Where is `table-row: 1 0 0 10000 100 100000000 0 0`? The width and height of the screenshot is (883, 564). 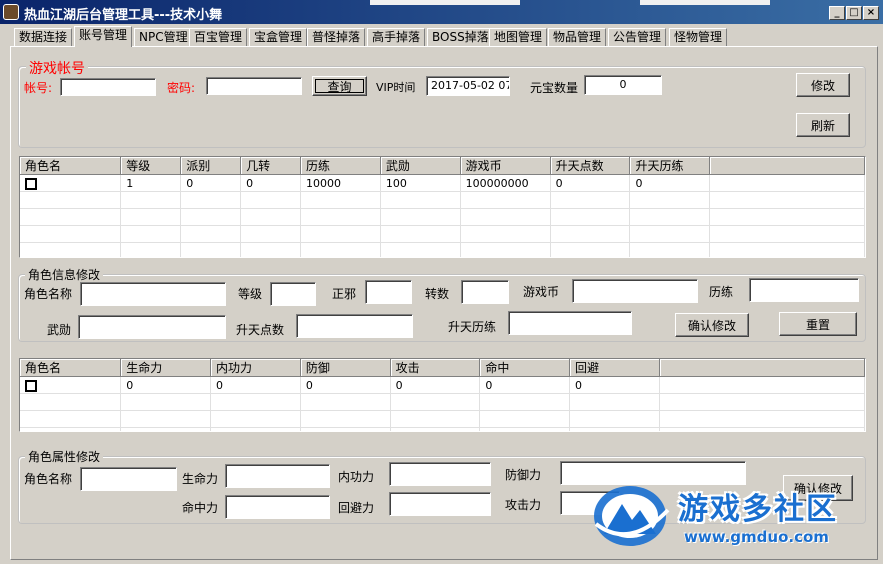
table-row: 1 0 0 10000 100 100000000 0 0 is located at coordinates (442, 183).